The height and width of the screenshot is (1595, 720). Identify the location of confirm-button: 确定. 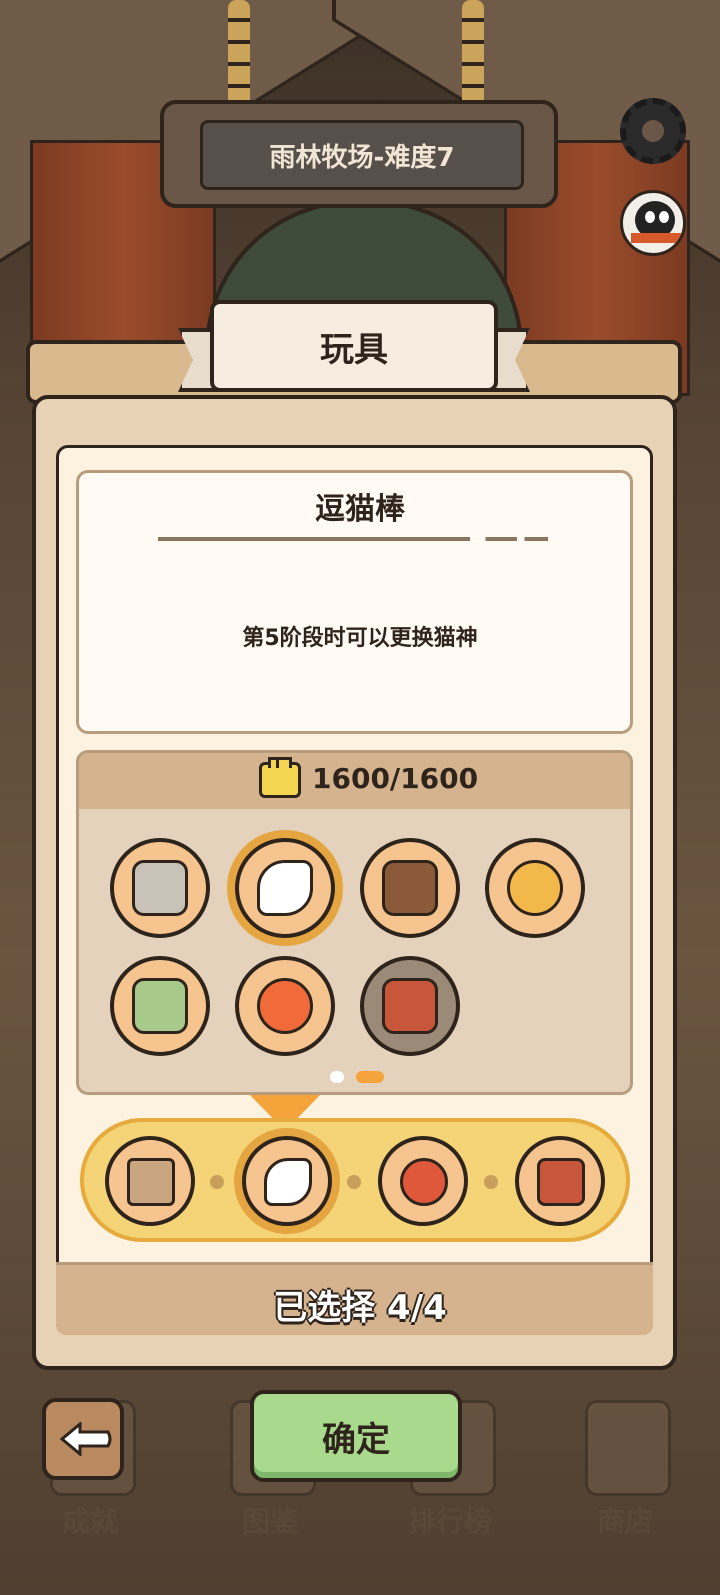
(356, 1436).